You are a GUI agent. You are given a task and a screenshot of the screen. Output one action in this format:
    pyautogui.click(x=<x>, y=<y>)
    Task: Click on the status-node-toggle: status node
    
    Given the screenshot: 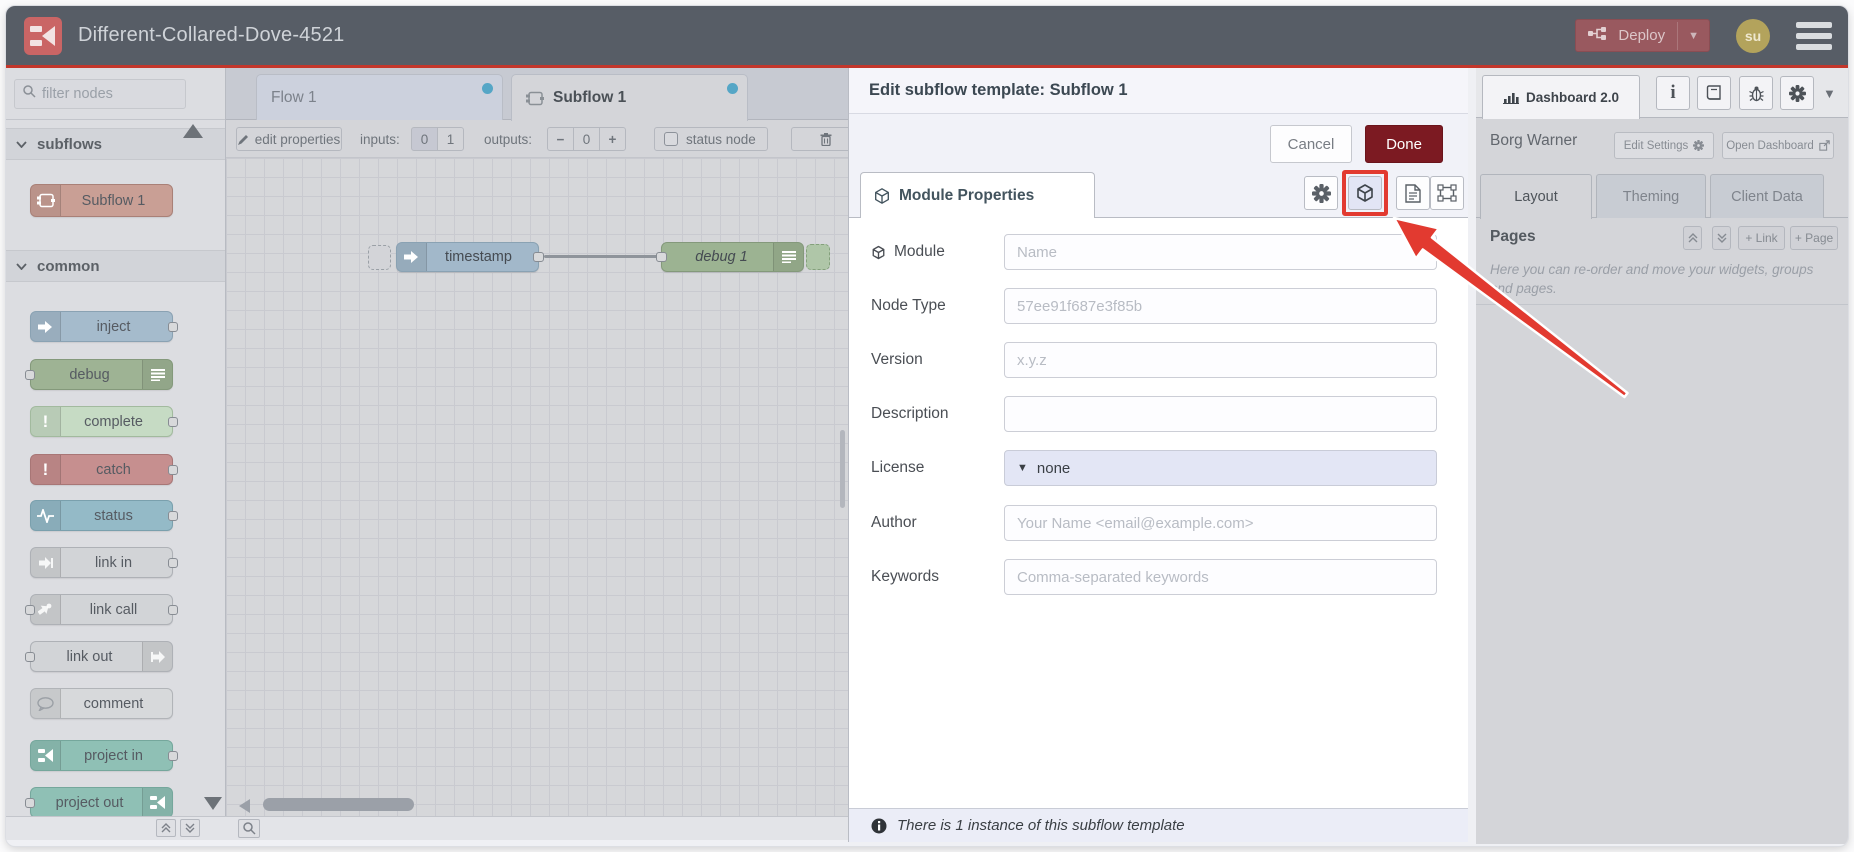 What is the action you would take?
    pyautogui.click(x=711, y=139)
    